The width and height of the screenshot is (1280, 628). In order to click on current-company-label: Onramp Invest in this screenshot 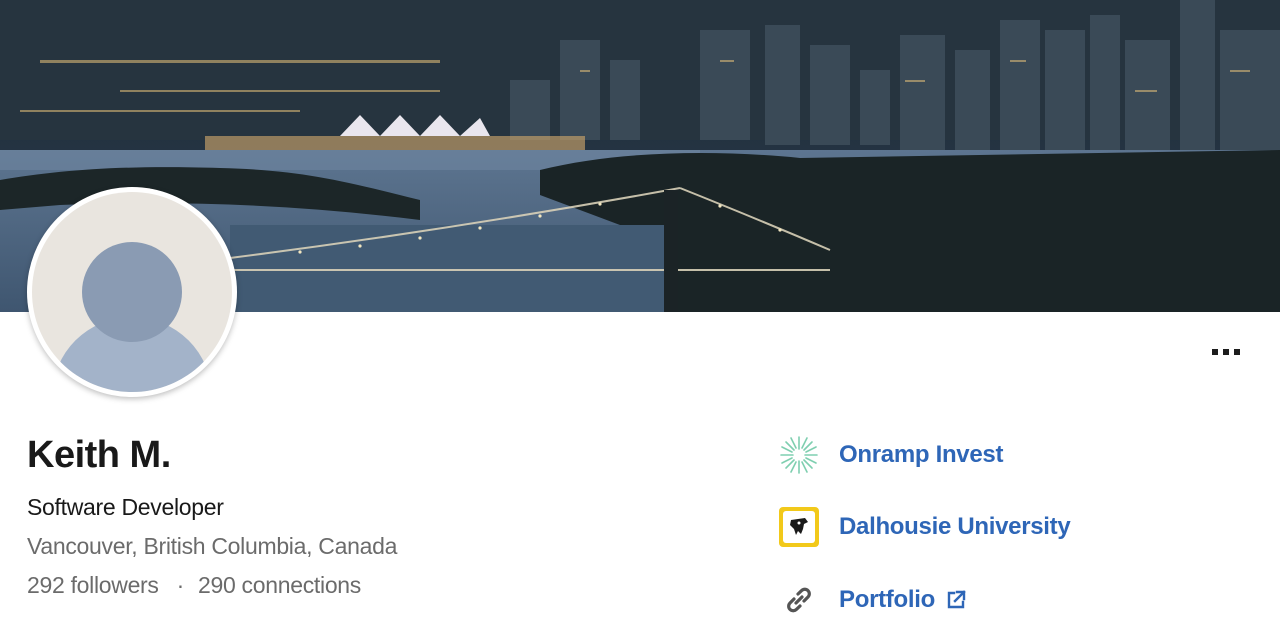, I will do `click(921, 454)`.